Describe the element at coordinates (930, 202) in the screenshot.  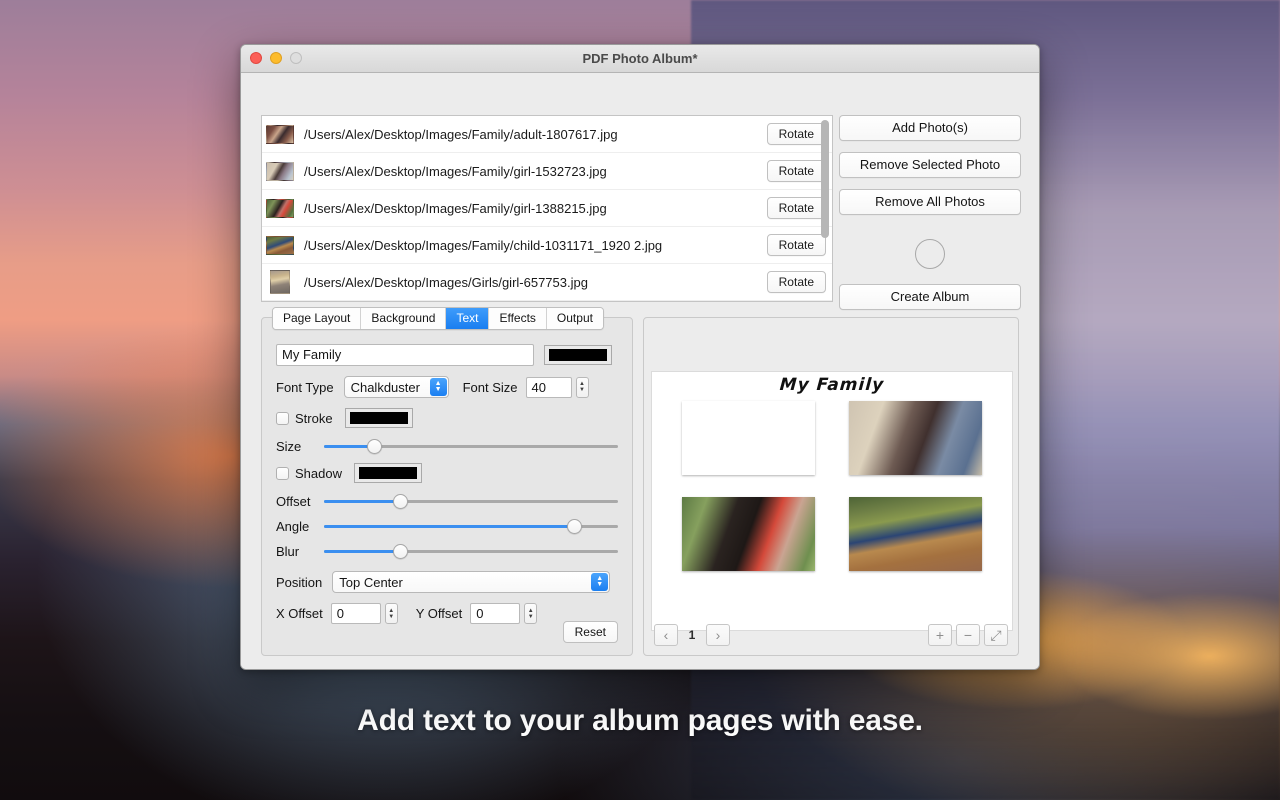
I see `remove-all-photos-button: Remove All Photos` at that location.